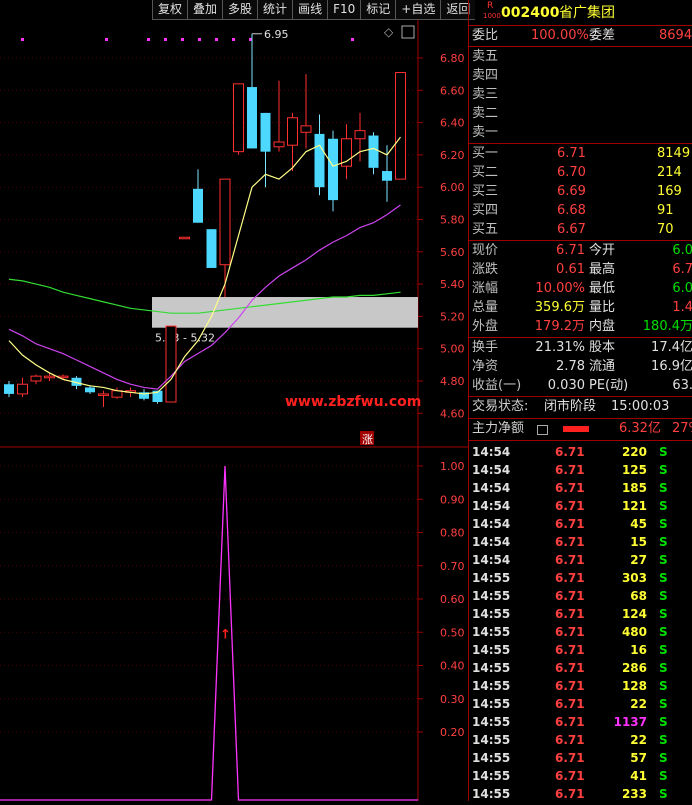 This screenshot has width=692, height=805. Describe the element at coordinates (452, 90) in the screenshot. I see `price-tick-label: 6.60` at that location.